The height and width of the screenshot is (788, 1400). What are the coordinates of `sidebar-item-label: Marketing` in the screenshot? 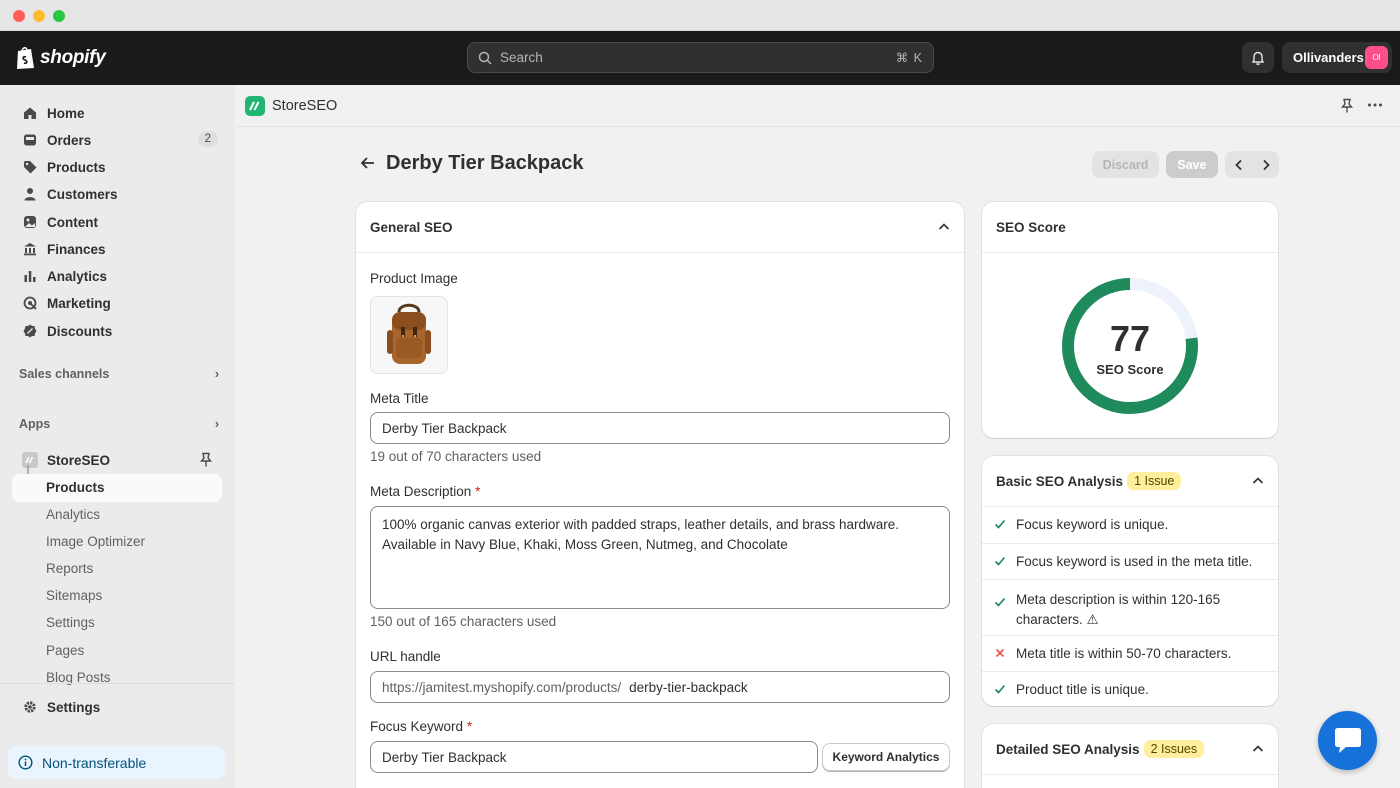 It's located at (79, 303).